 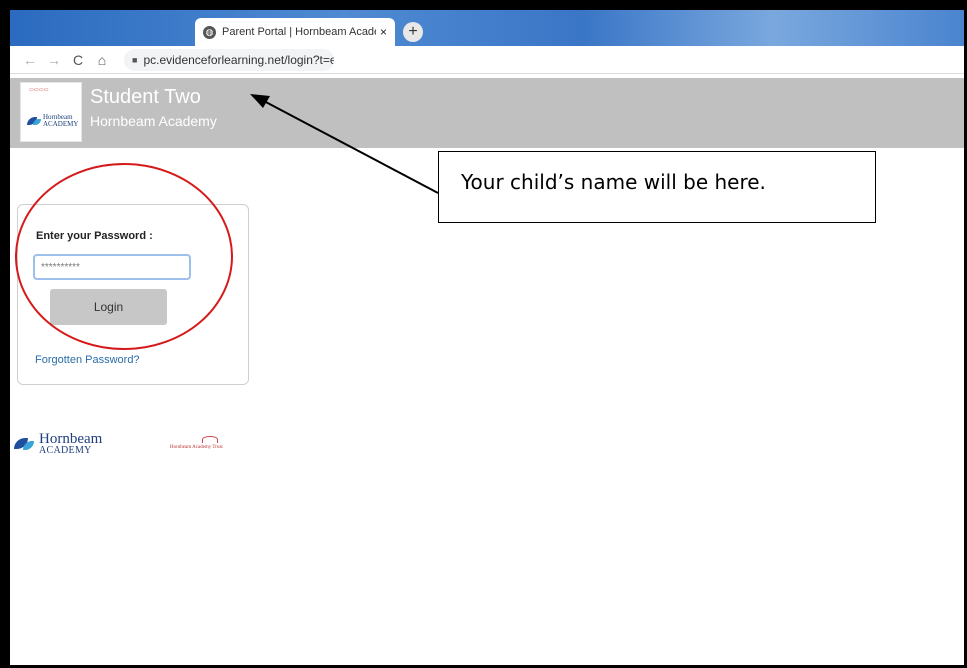 What do you see at coordinates (196, 447) in the screenshot?
I see `trust-text: Hornbeam Academy Trust` at bounding box center [196, 447].